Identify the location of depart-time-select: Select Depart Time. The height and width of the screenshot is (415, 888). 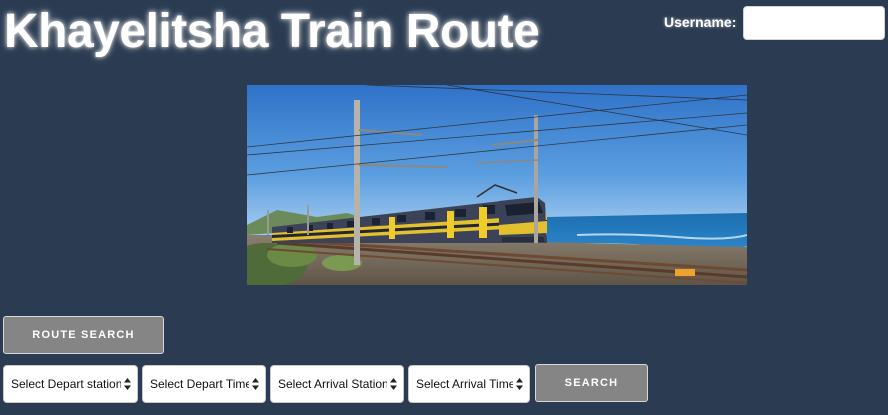
(204, 384).